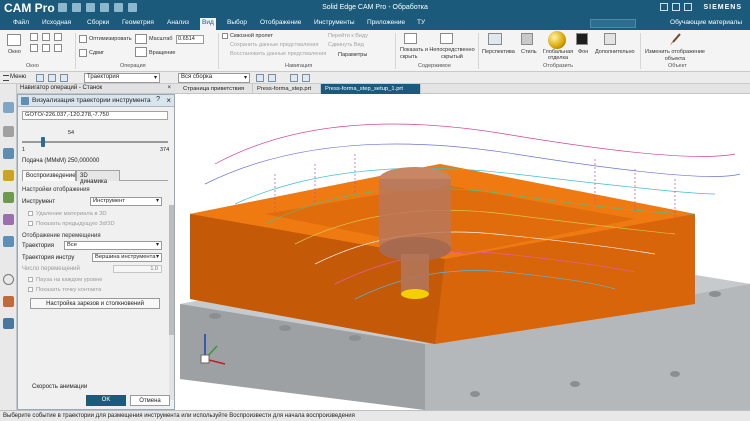 This screenshot has height=421, width=750. What do you see at coordinates (452, 54) in the screenshot?
I see `direct-hidden-button: Непосредственно скрытый` at bounding box center [452, 54].